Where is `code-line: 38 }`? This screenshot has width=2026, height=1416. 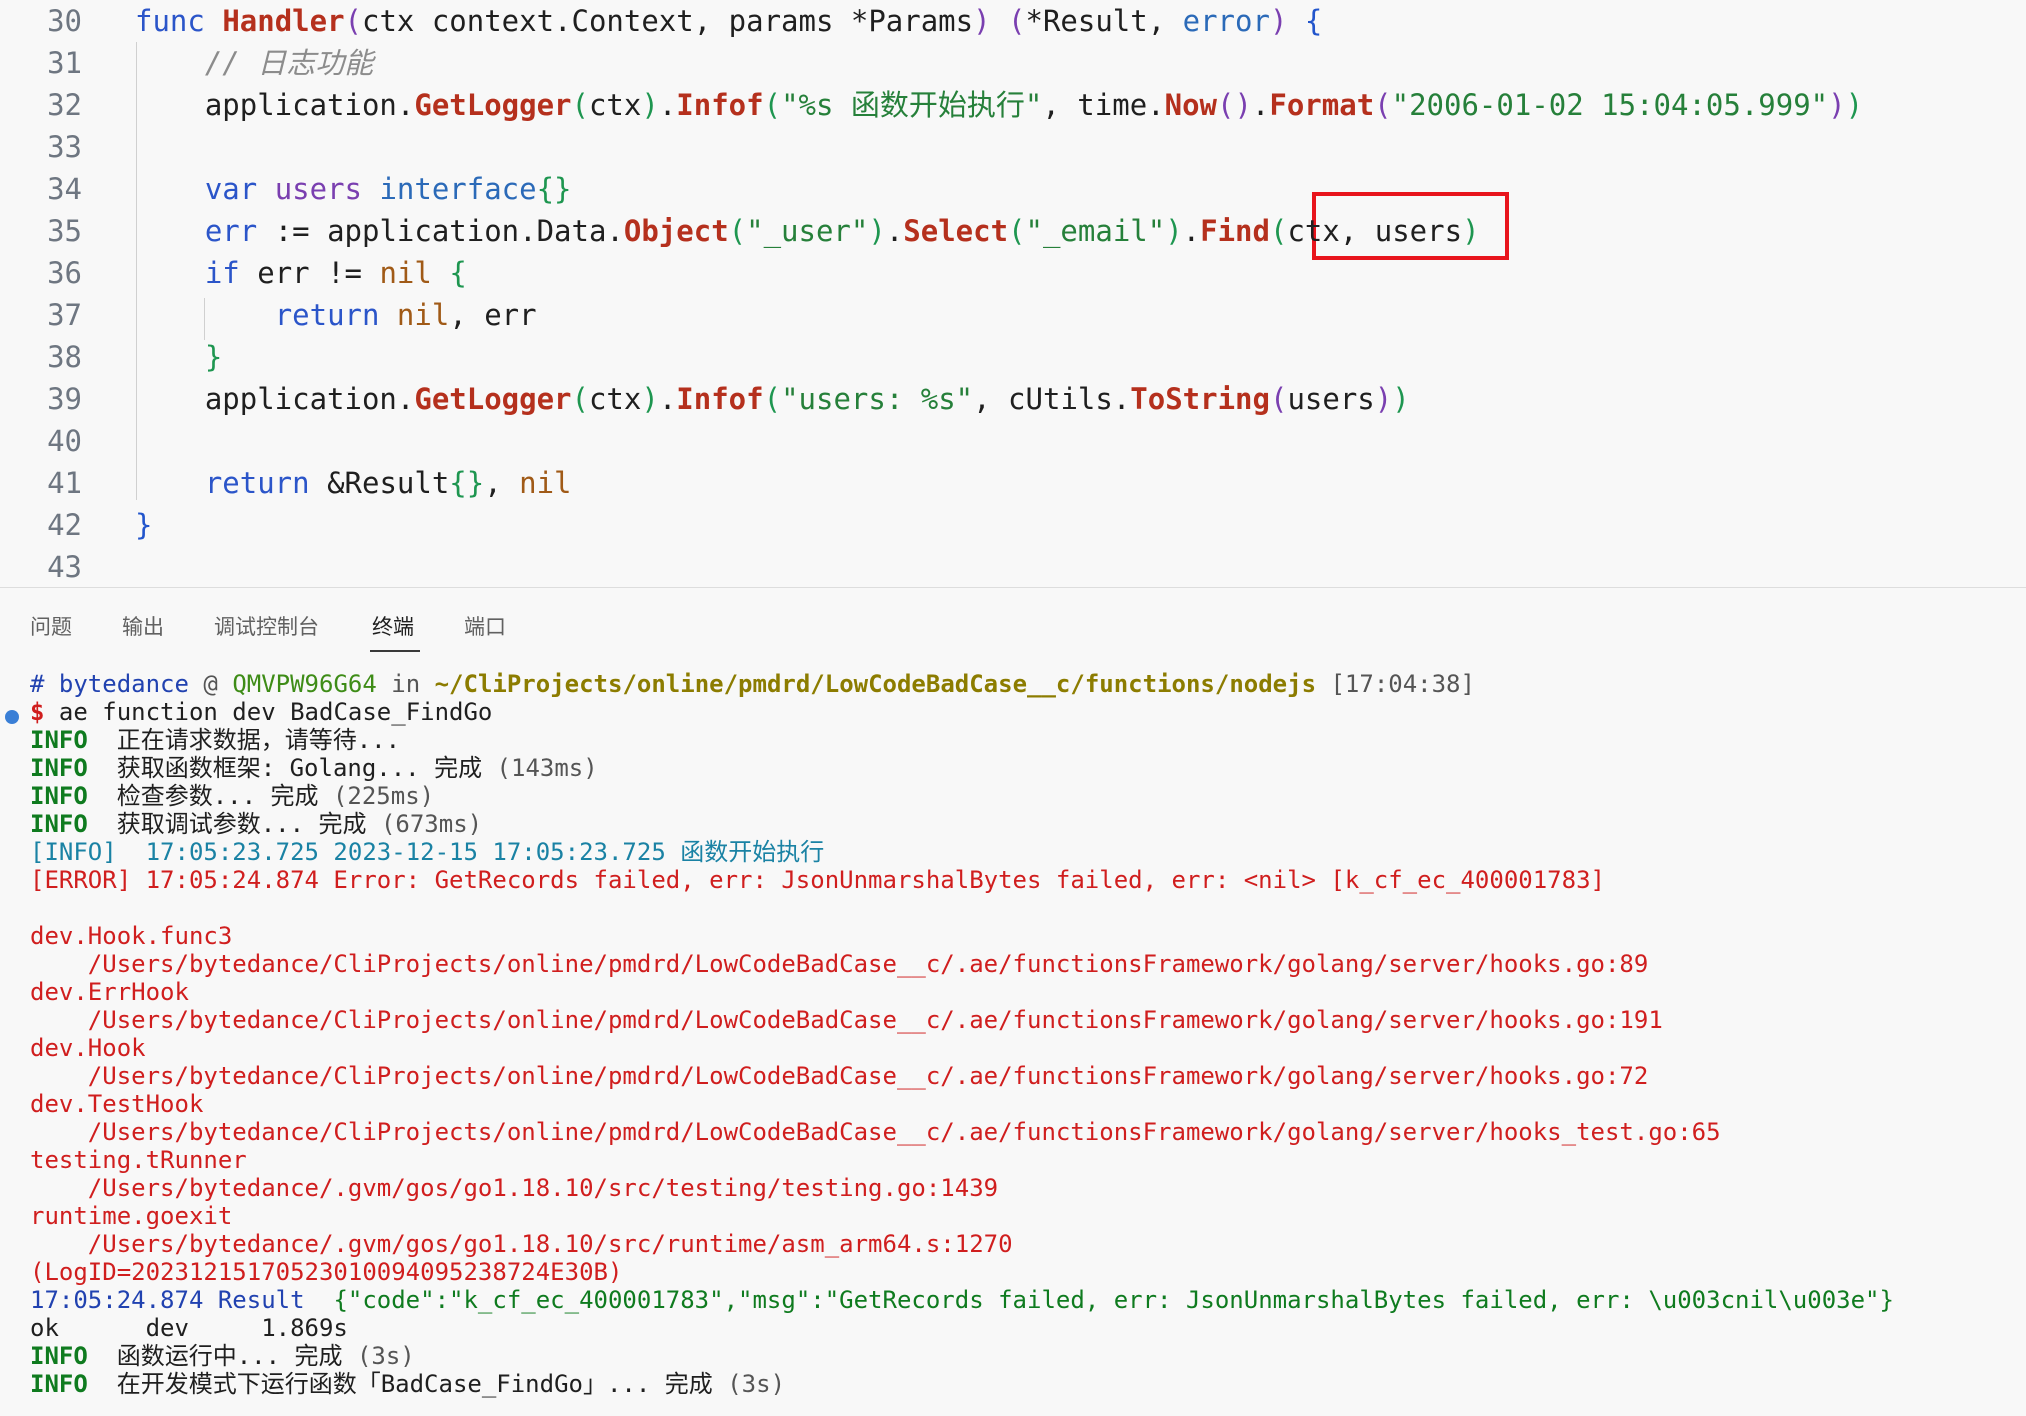 code-line: 38 } is located at coordinates (1013, 357).